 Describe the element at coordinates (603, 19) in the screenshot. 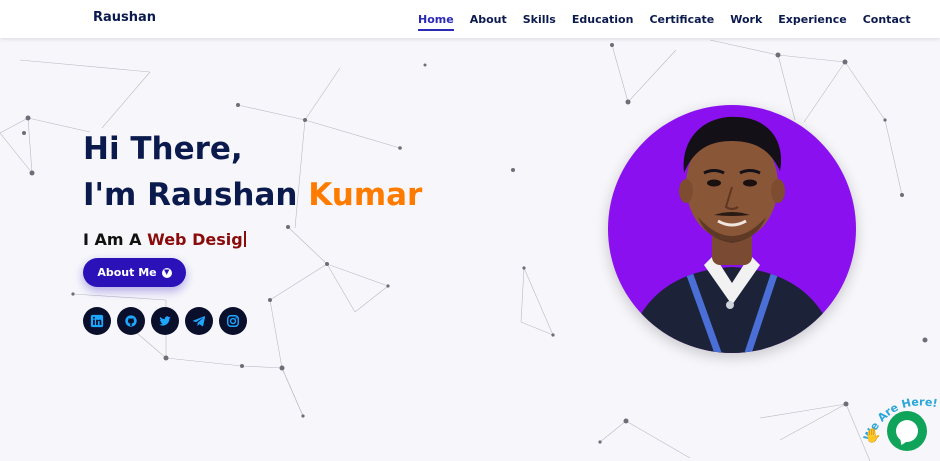

I see `nav-education: Education` at that location.